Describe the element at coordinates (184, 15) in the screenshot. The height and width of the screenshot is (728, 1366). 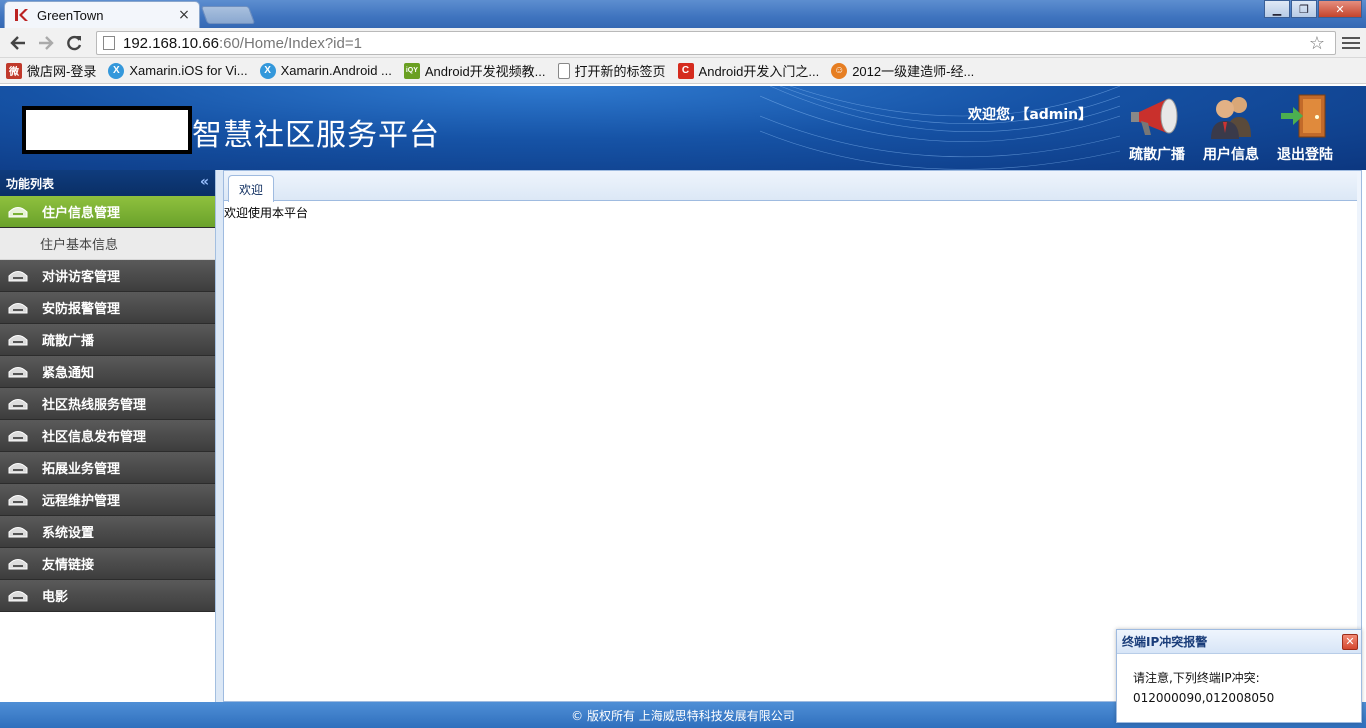
I see `tab-close-icon: ×` at that location.